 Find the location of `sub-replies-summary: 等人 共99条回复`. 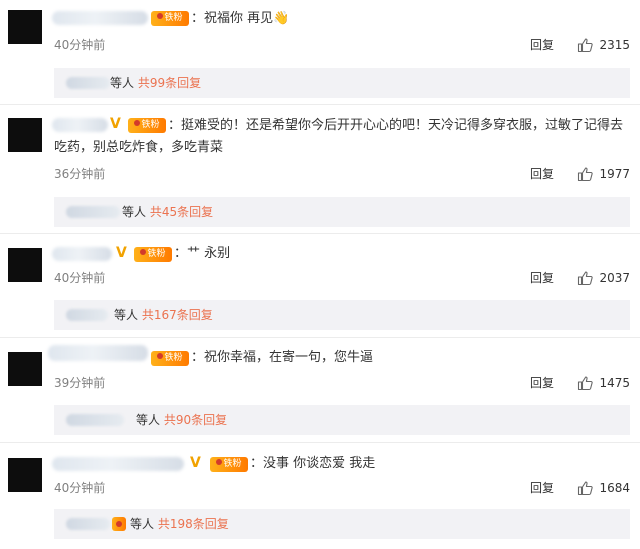

sub-replies-summary: 等人 共99条回复 is located at coordinates (155, 83).